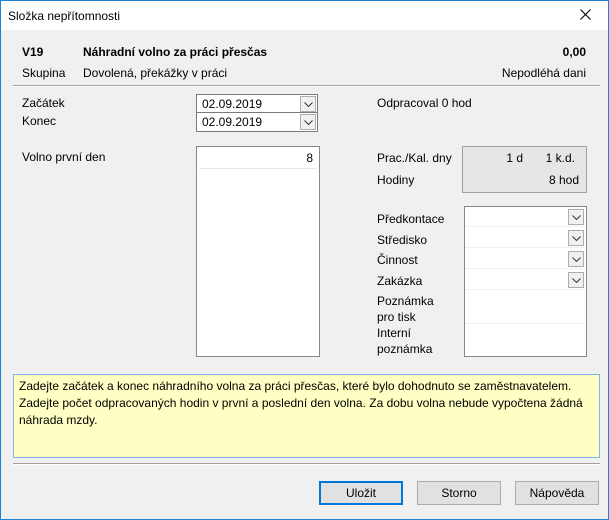 This screenshot has width=609, height=520. What do you see at coordinates (525, 238) in the screenshot?
I see `stredisko-select` at bounding box center [525, 238].